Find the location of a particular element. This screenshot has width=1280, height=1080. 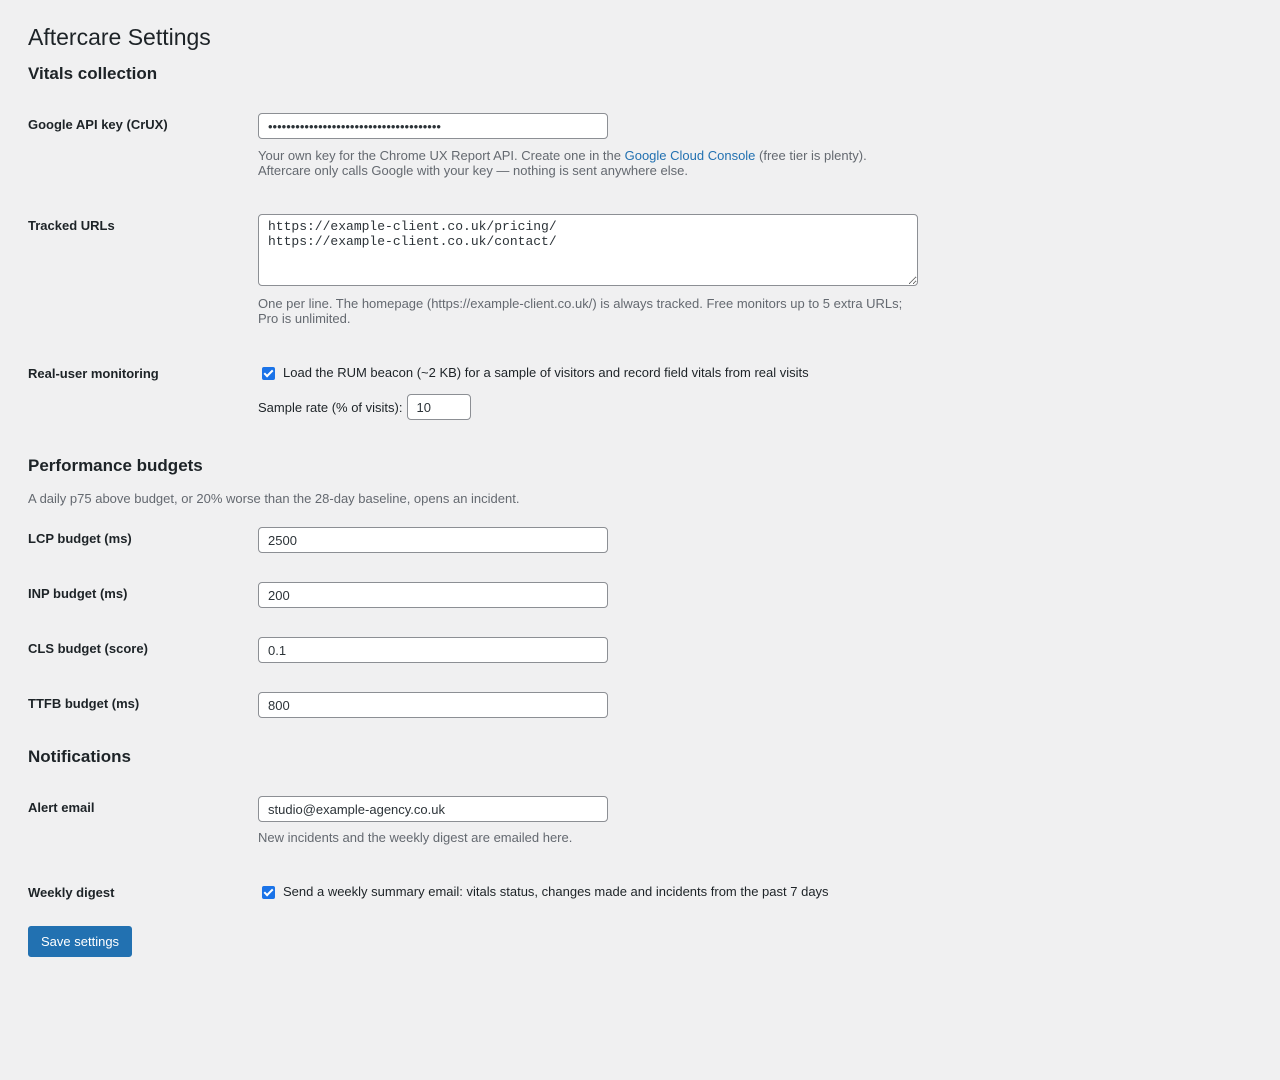

page-title: Aftercare Settings is located at coordinates (119, 37).